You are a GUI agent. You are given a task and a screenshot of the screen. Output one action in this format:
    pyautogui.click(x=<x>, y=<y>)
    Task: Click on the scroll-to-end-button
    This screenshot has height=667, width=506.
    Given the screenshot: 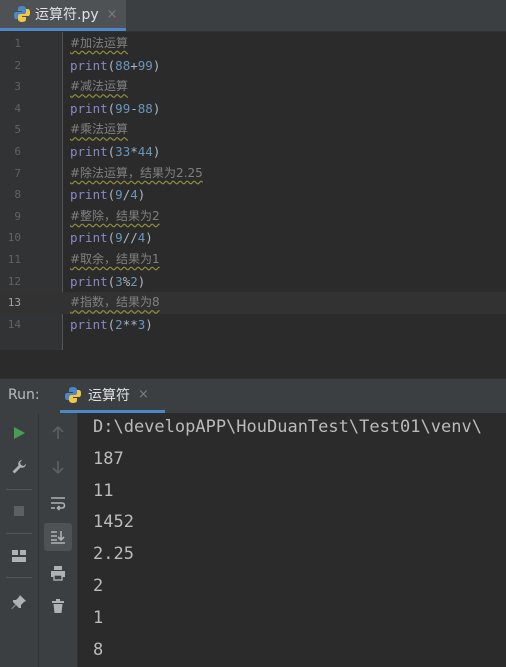 What is the action you would take?
    pyautogui.click(x=58, y=537)
    